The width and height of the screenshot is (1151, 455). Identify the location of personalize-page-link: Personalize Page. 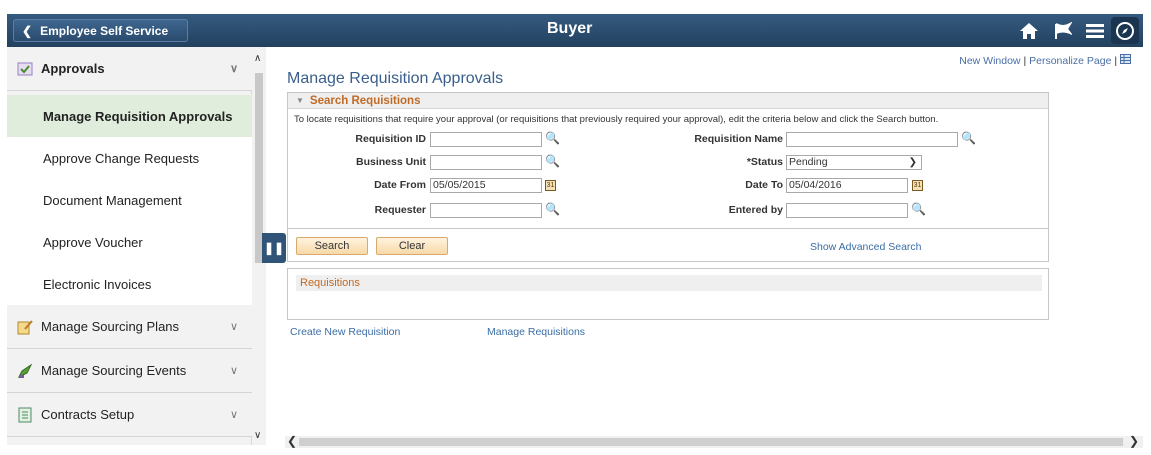
(1070, 61).